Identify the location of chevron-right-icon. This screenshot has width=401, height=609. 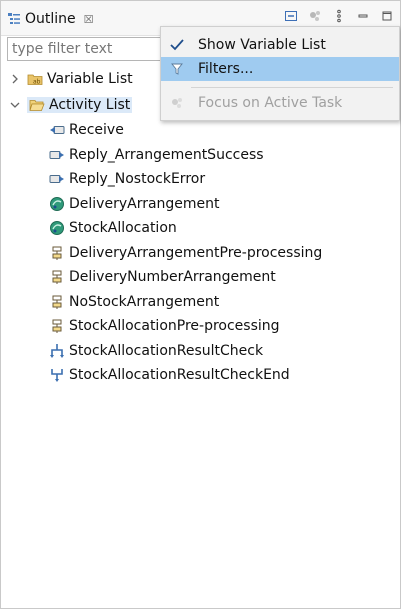
(15, 79).